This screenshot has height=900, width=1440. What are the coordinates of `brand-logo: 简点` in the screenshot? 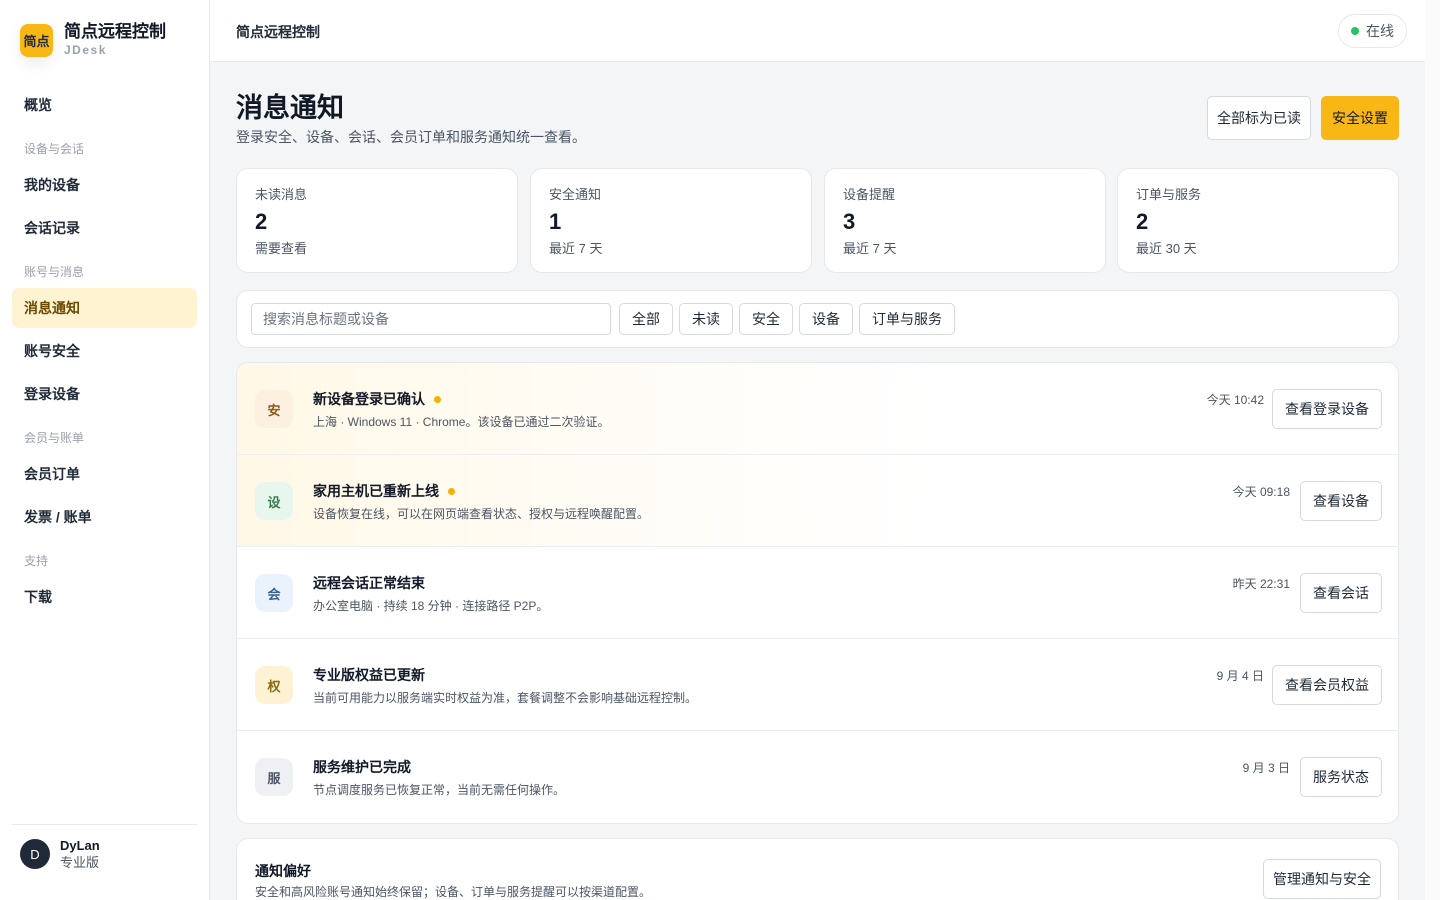 It's located at (36, 40).